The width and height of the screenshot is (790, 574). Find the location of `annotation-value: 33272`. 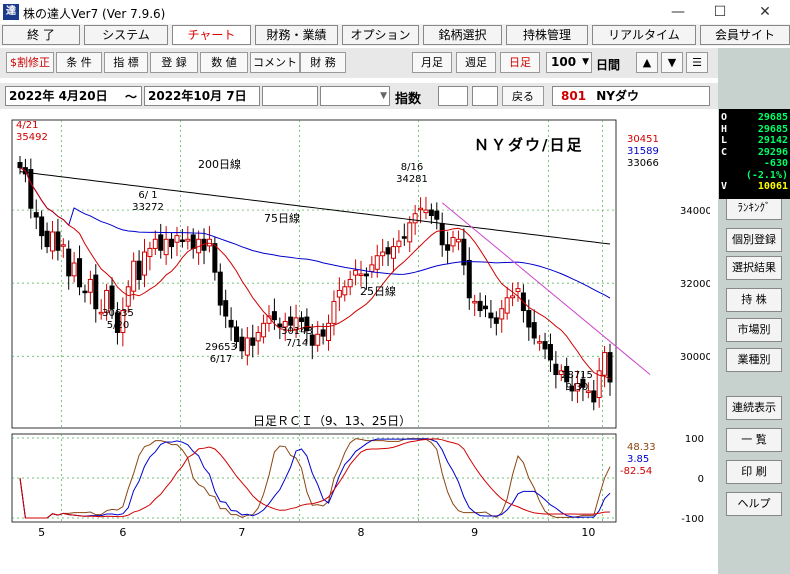

annotation-value: 33272 is located at coordinates (148, 207).